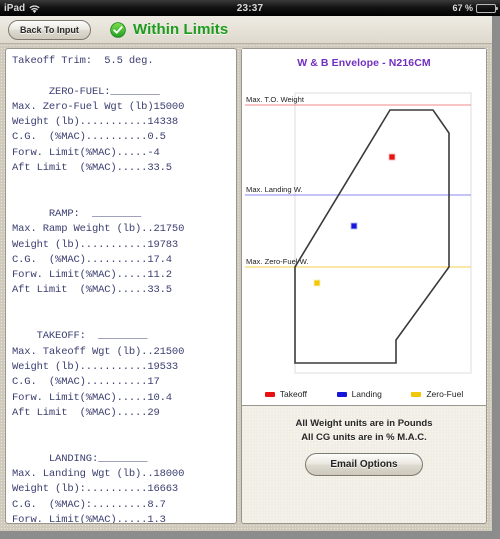 The image size is (500, 539). Describe the element at coordinates (445, 394) in the screenshot. I see `legend-label: Zero-Fuel` at that location.